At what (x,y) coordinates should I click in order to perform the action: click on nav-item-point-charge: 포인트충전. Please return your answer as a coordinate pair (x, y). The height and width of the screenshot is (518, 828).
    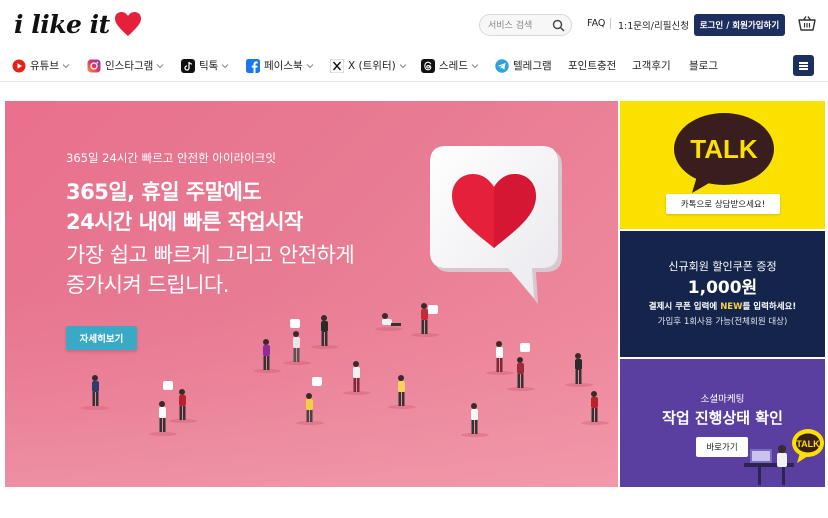
    Looking at the image, I should click on (592, 65).